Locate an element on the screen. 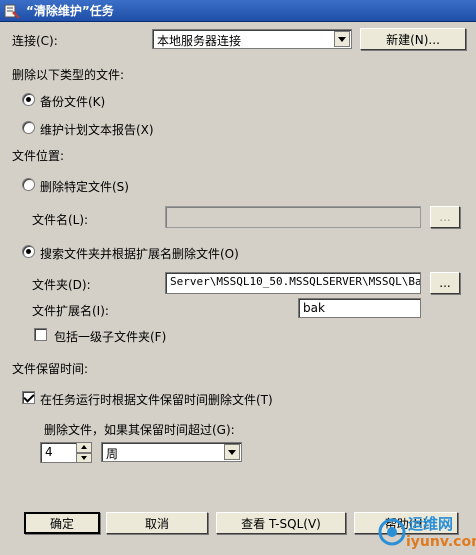 The image size is (476, 555). connection-value: 本地服务器连接 is located at coordinates (199, 41).